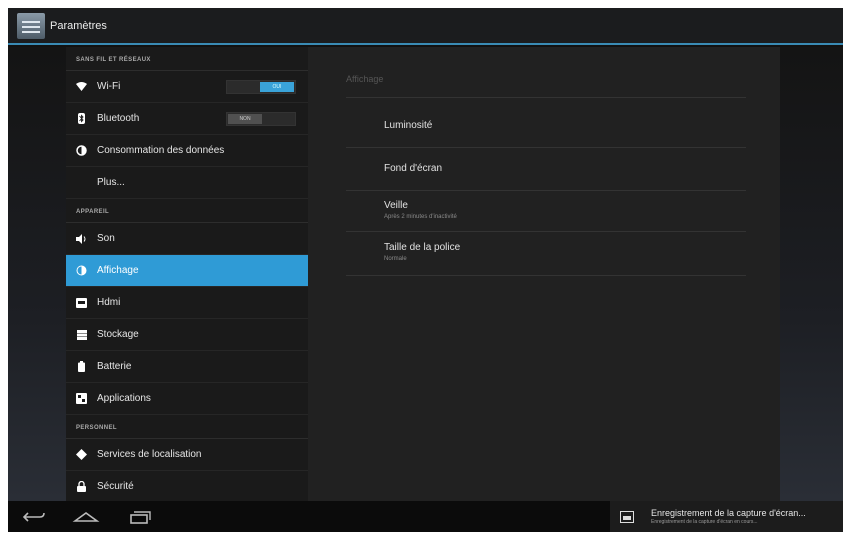  What do you see at coordinates (31, 25) in the screenshot?
I see `settings-app-icon` at bounding box center [31, 25].